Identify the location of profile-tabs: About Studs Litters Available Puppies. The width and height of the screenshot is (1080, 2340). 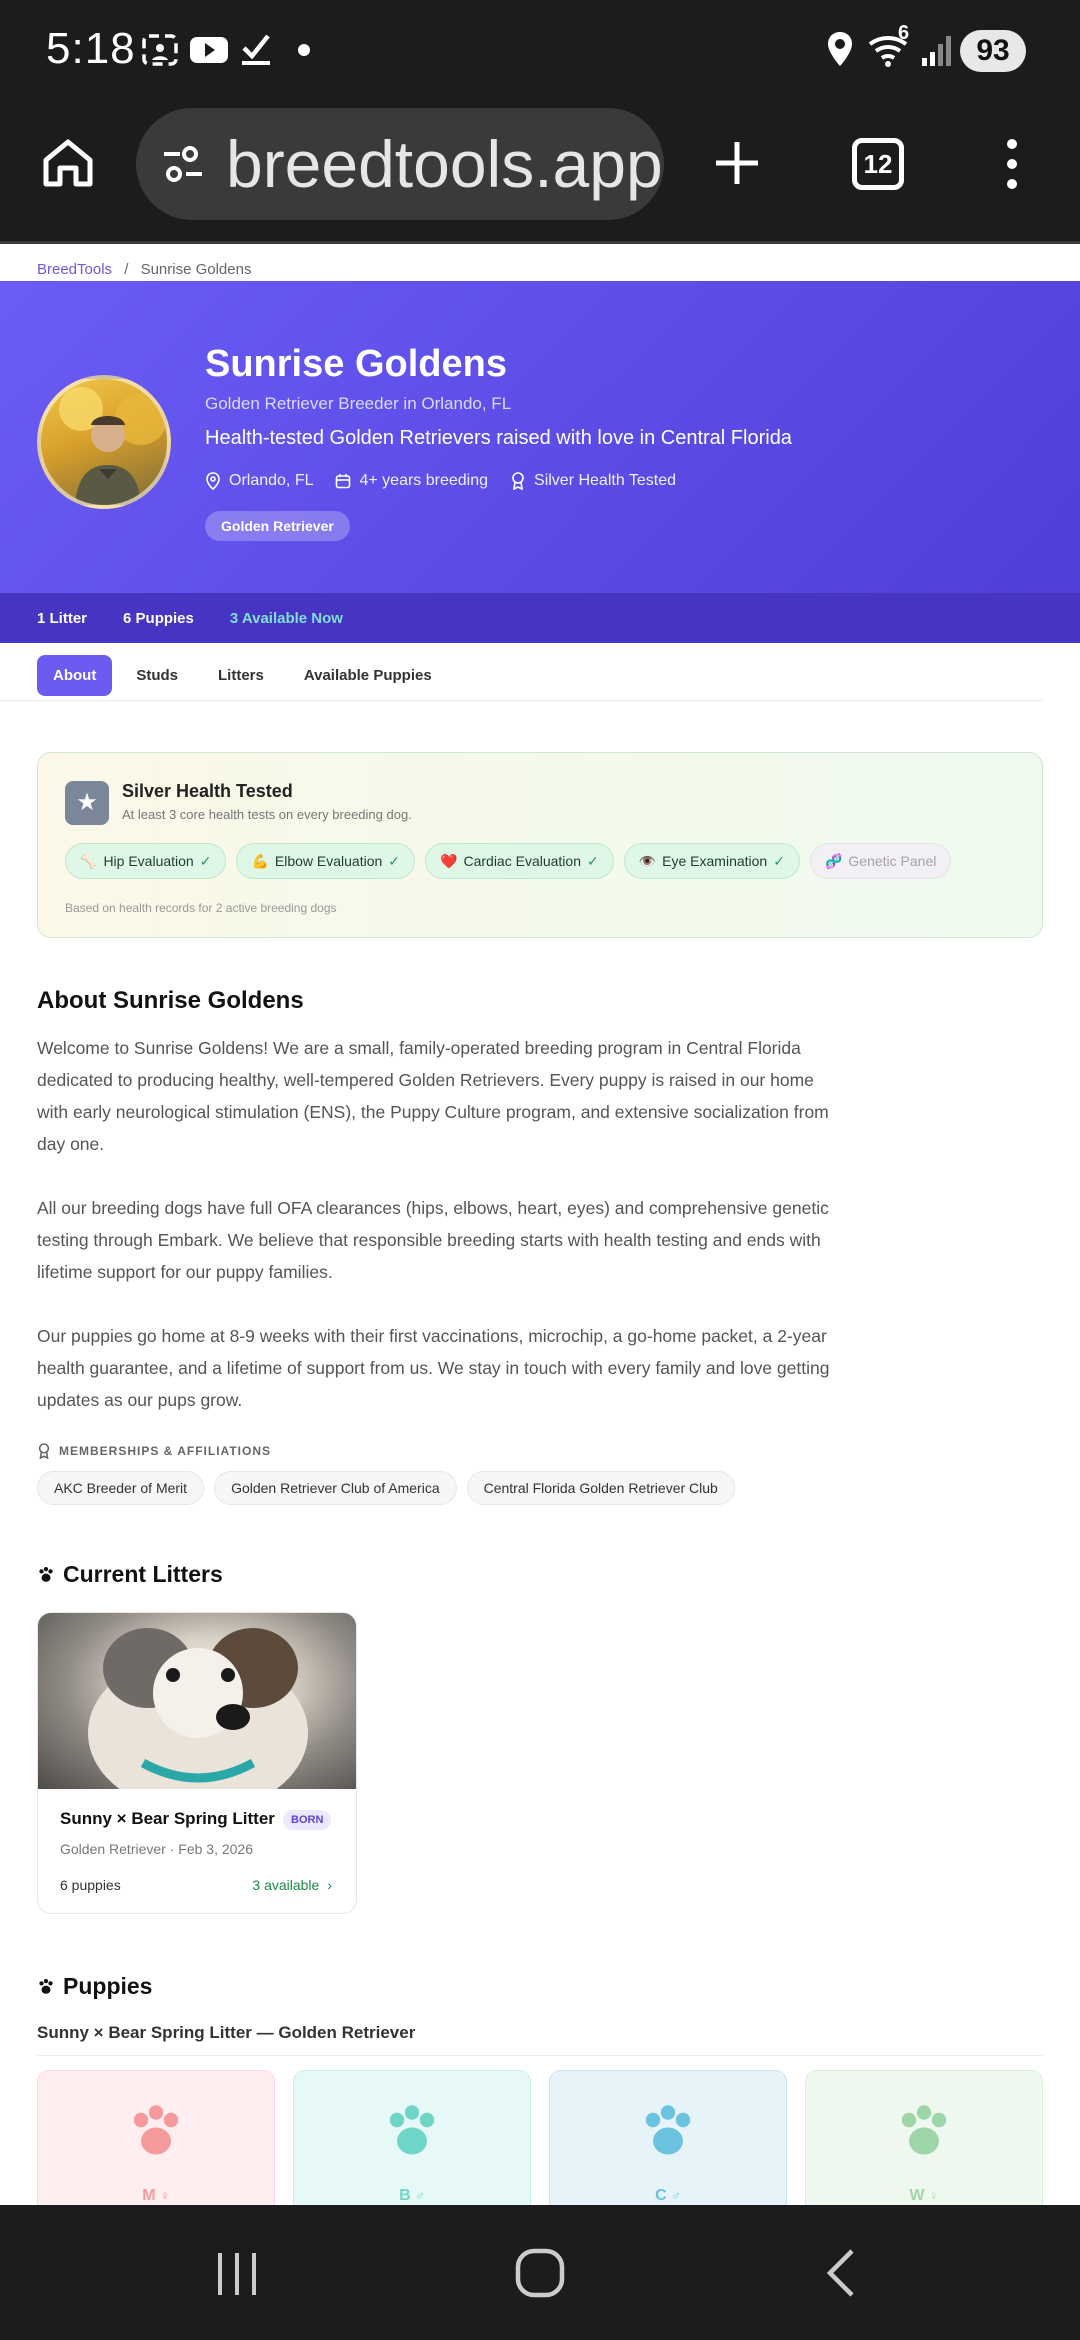
(521, 672).